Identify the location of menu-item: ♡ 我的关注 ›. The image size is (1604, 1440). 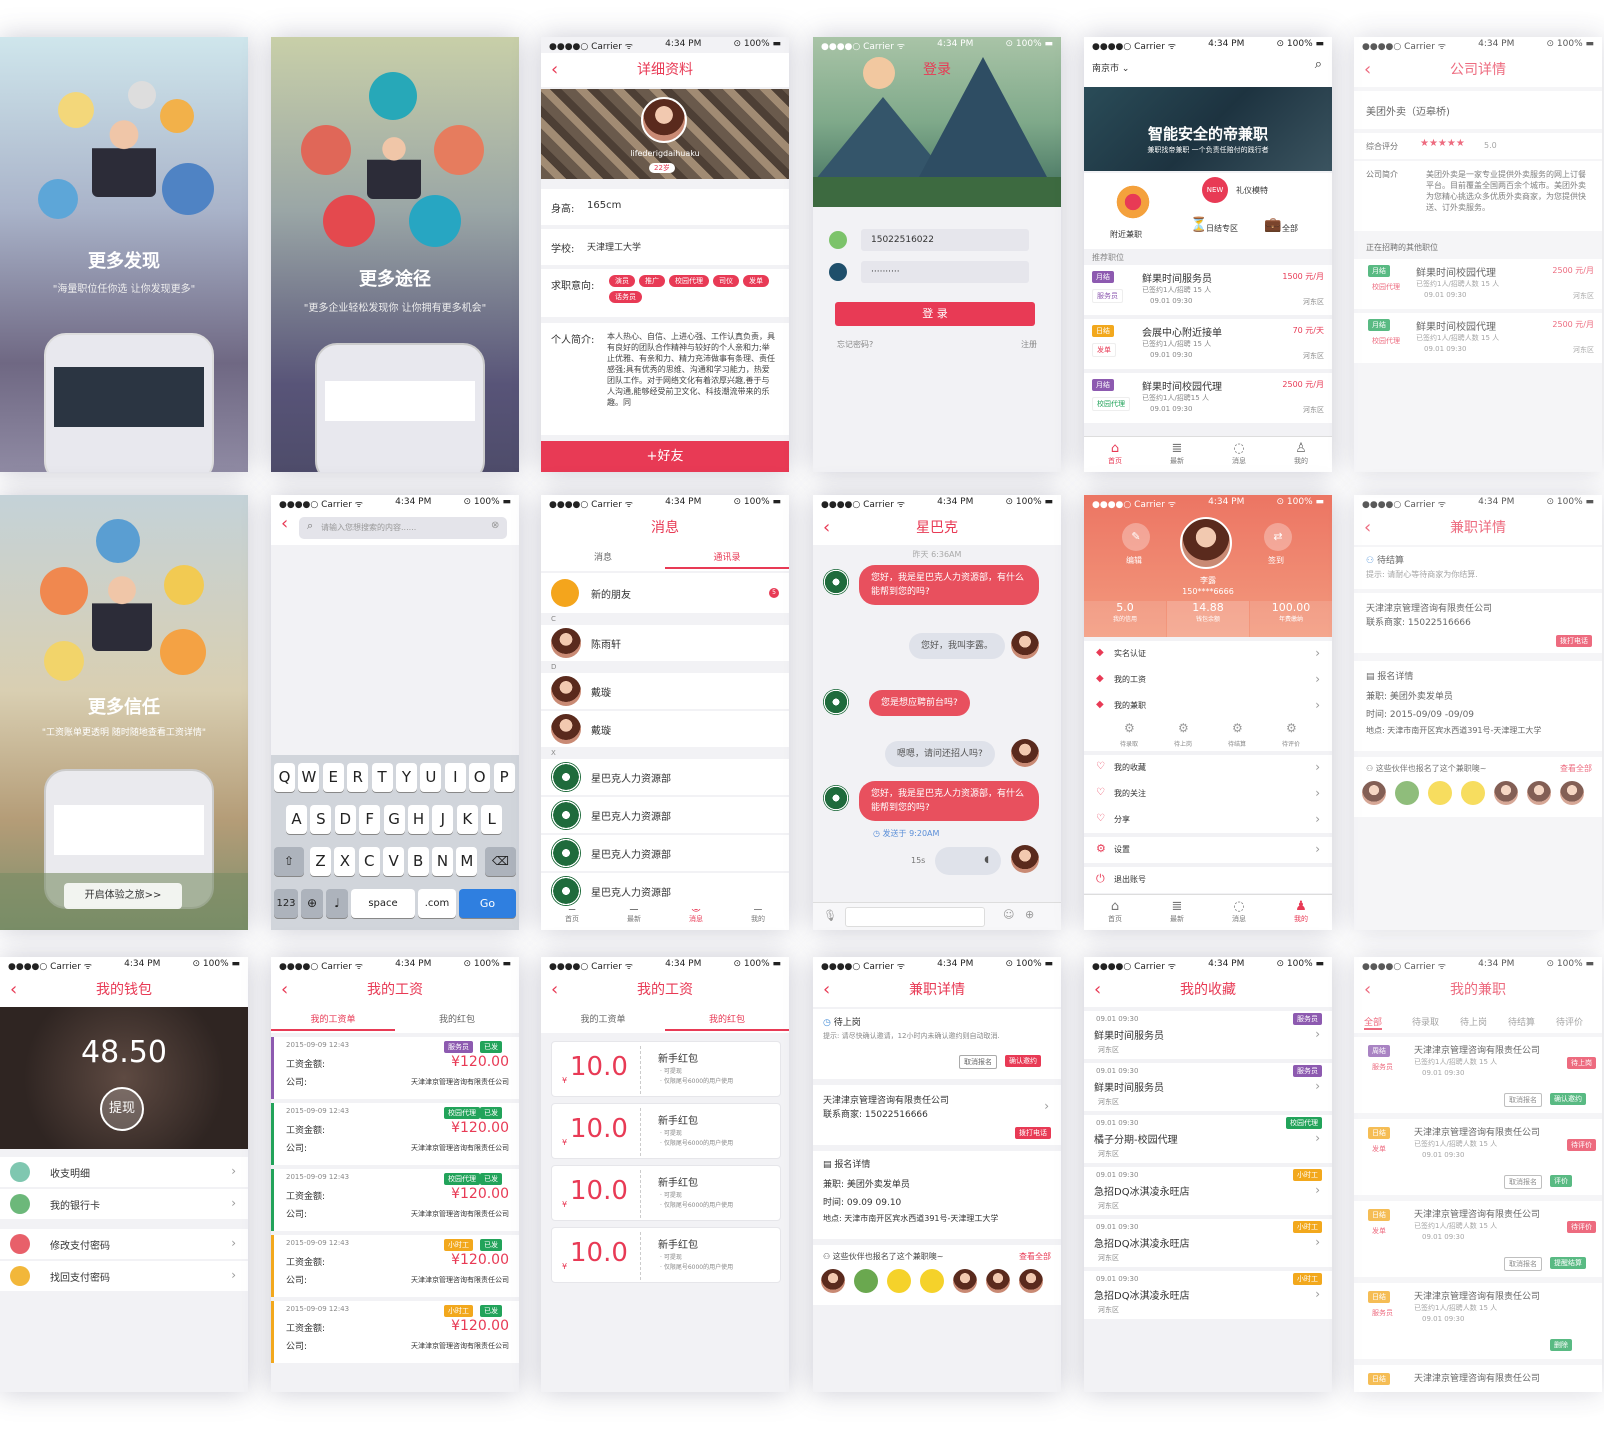
(1208, 794).